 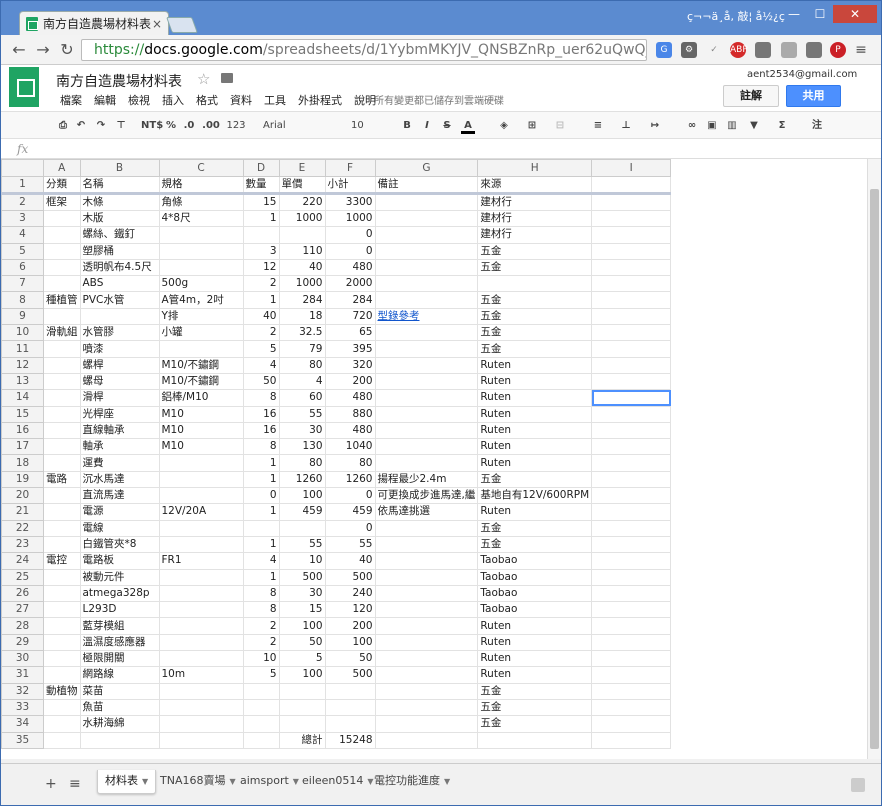 What do you see at coordinates (261, 381) in the screenshot?
I see `cell: 50` at bounding box center [261, 381].